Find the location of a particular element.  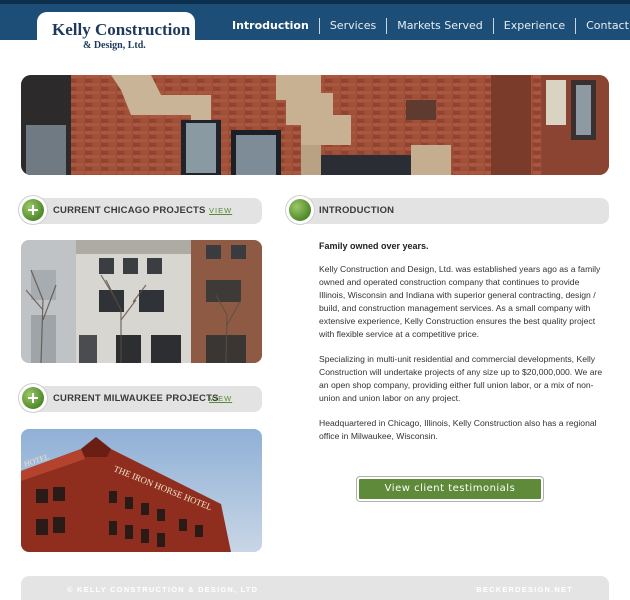

designer-credit-link: BECKERDESIGN.NET is located at coordinates (524, 589).